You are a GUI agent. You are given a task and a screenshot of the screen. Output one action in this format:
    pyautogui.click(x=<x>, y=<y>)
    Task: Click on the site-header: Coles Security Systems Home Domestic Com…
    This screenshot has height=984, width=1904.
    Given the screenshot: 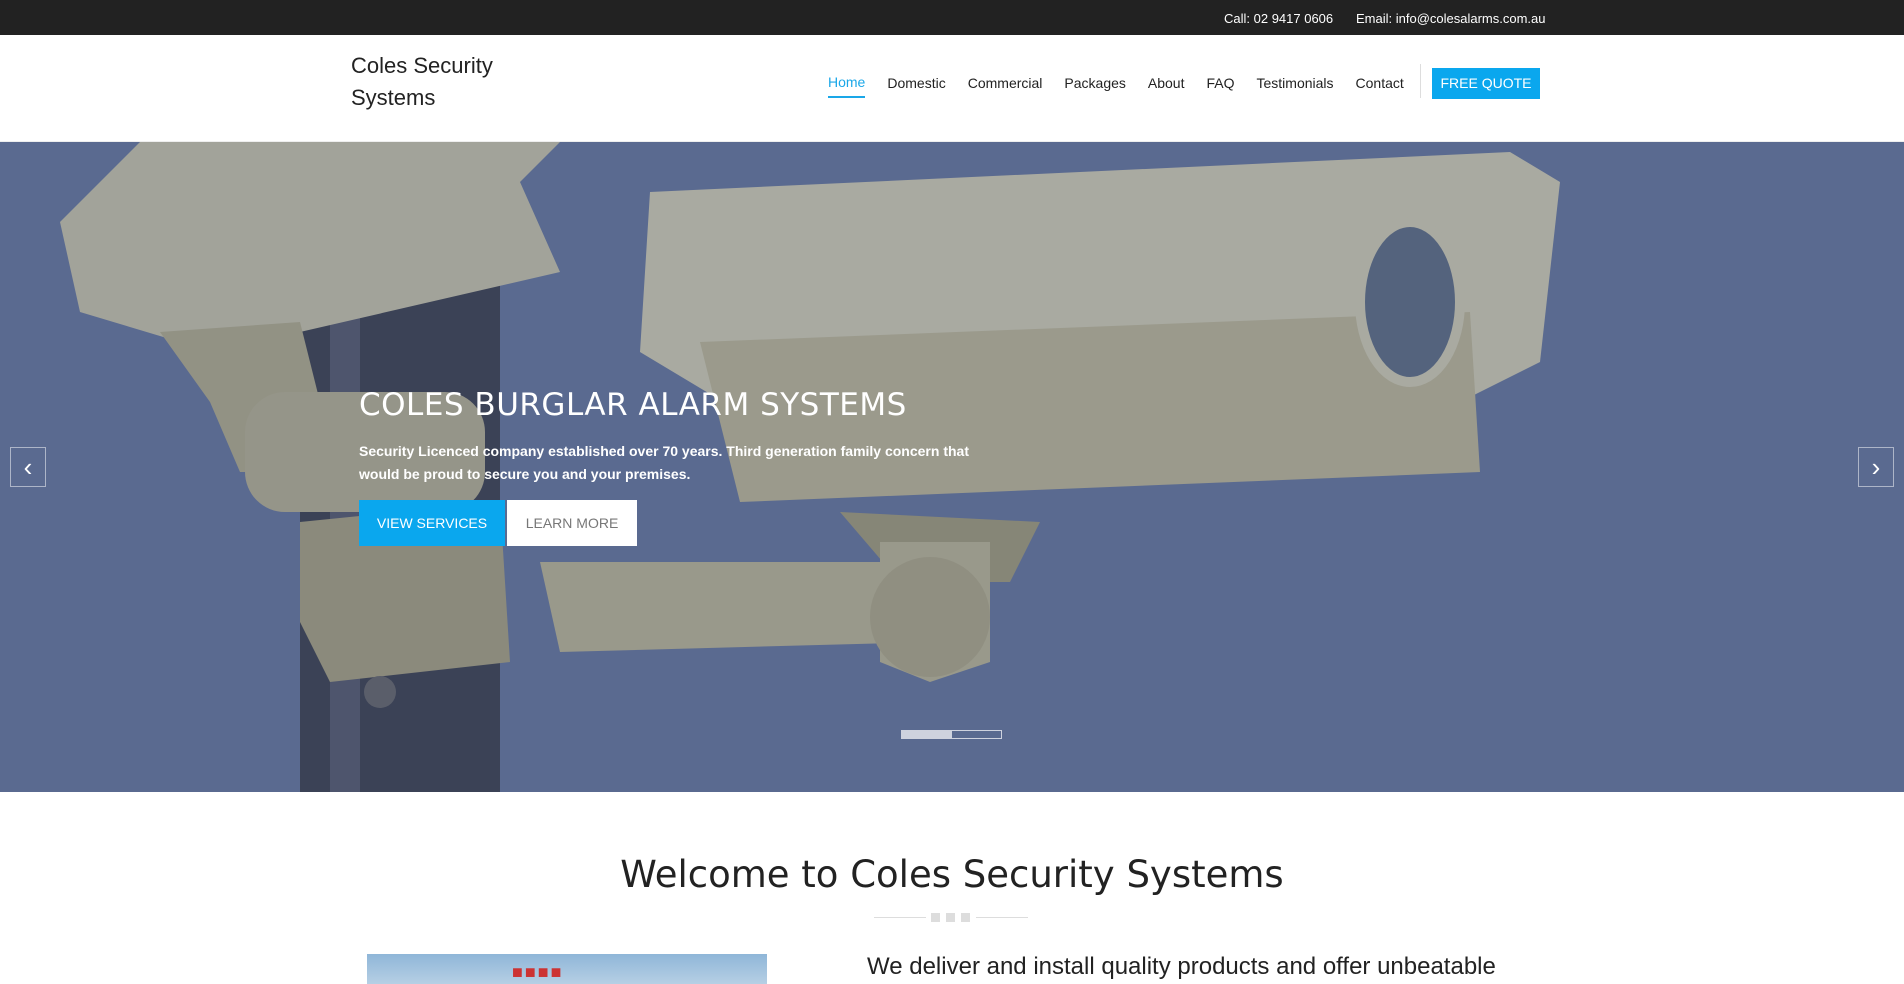 What is the action you would take?
    pyautogui.click(x=952, y=88)
    